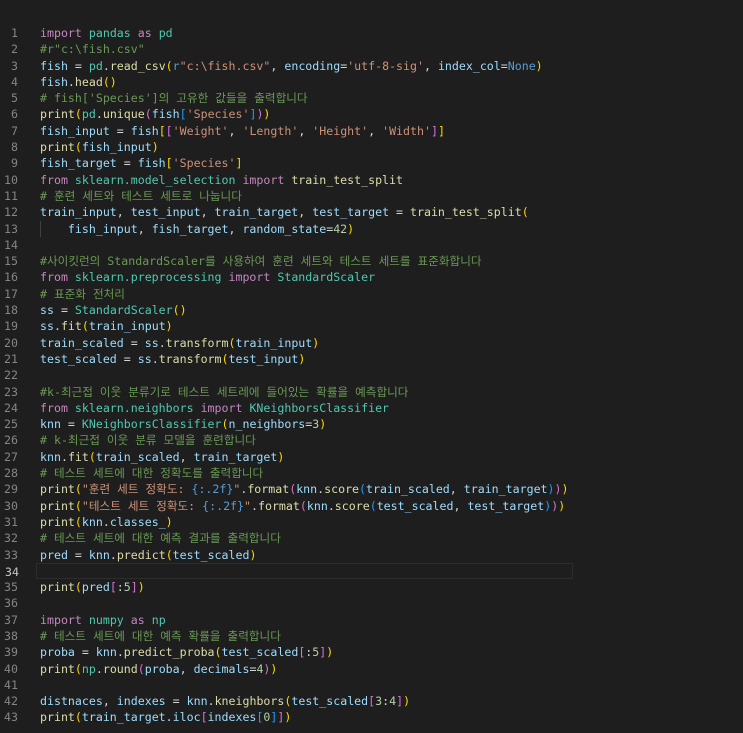  I want to click on code-line: 32 # 테스트 세트에 대한 예측 결과를 출력합니다, so click(371, 538).